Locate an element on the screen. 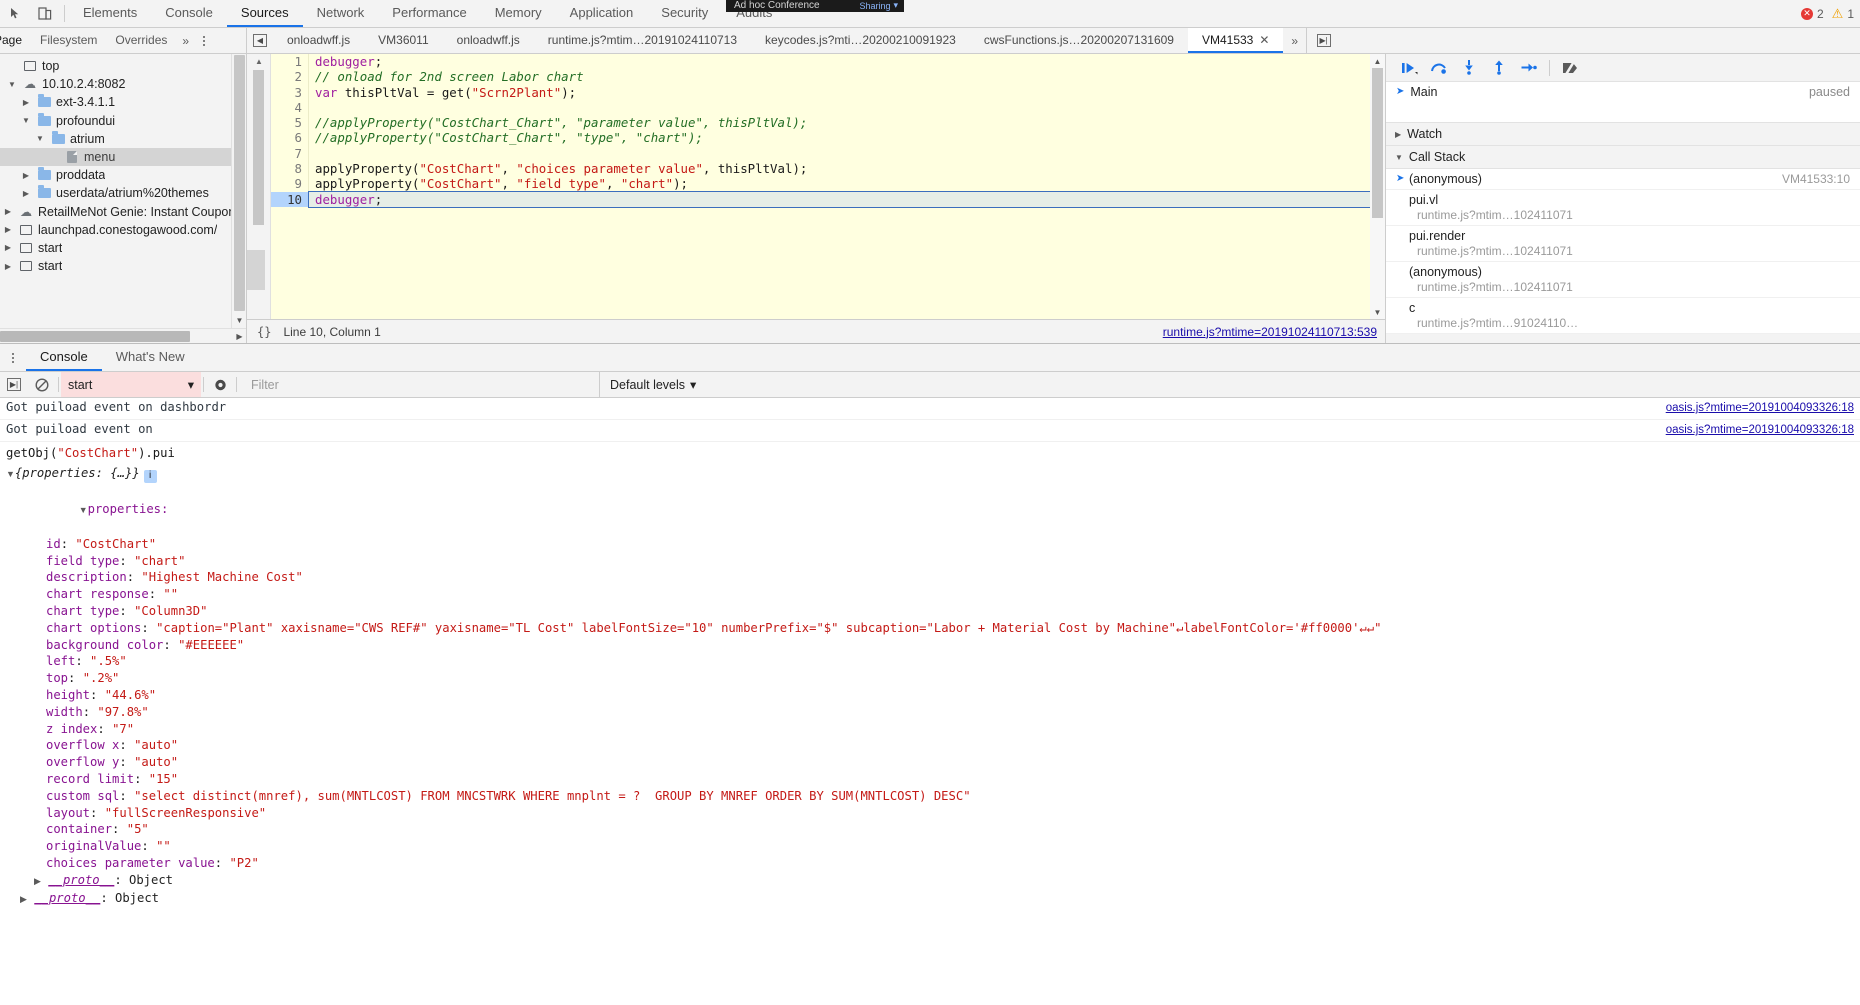 This screenshot has width=1860, height=1005. editor-tab-keycodes-js: keycodes.js?mti…20200210091923 is located at coordinates (860, 40).